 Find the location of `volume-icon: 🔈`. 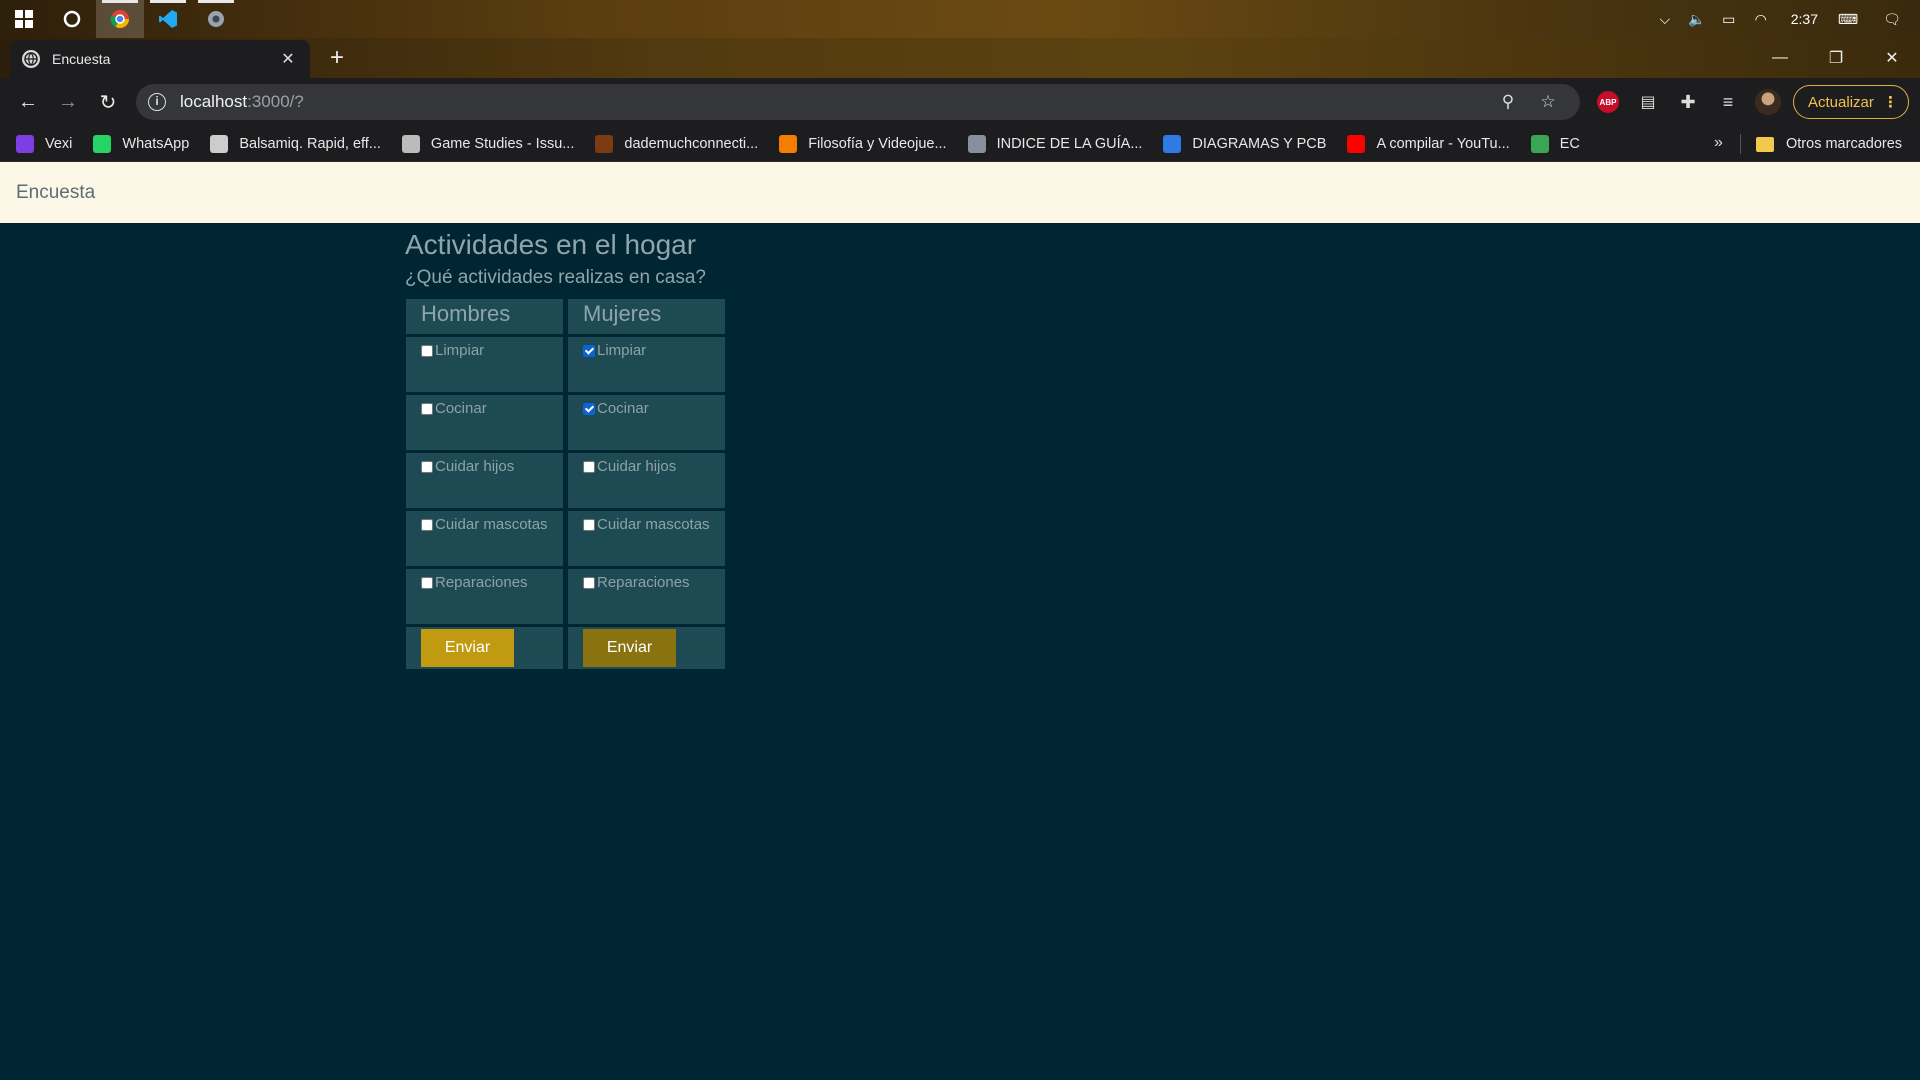

volume-icon: 🔈 is located at coordinates (1697, 19).